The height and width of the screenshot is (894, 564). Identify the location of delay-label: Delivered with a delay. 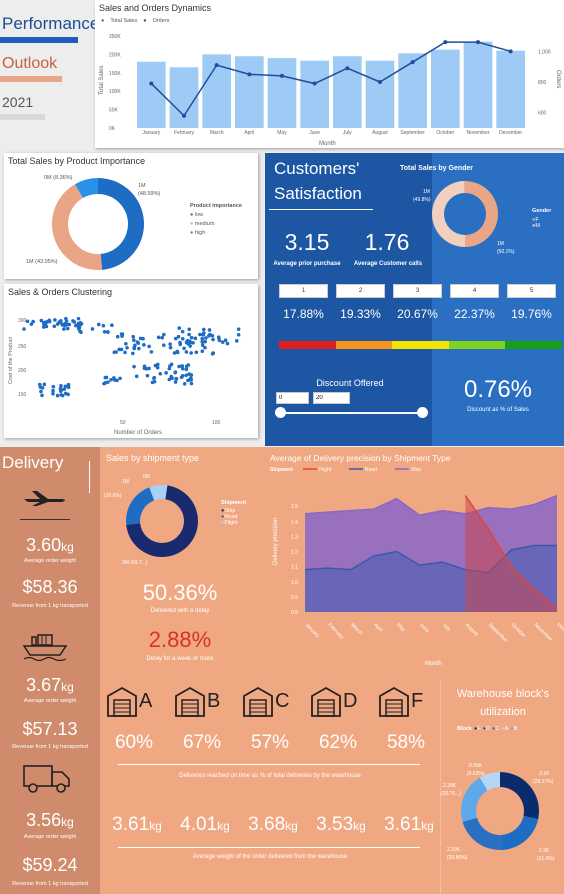
(180, 611).